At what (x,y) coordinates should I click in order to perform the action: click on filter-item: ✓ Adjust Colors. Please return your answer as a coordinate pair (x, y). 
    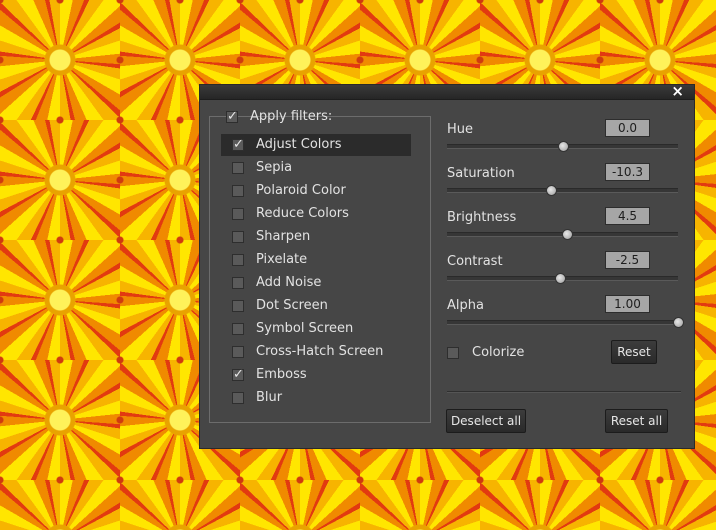
    Looking at the image, I should click on (316, 145).